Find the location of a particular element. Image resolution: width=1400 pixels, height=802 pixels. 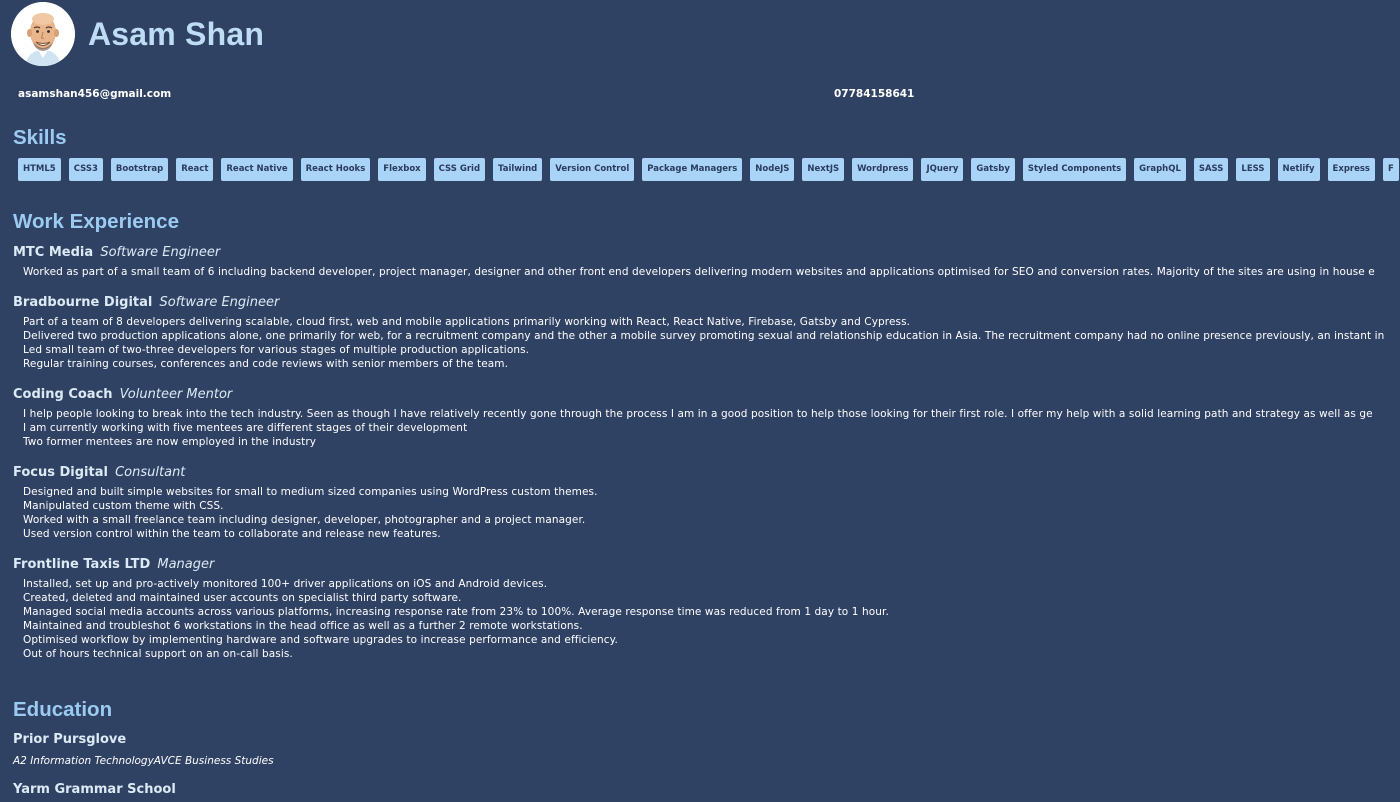

skill-tag: NodeJS is located at coordinates (772, 169).